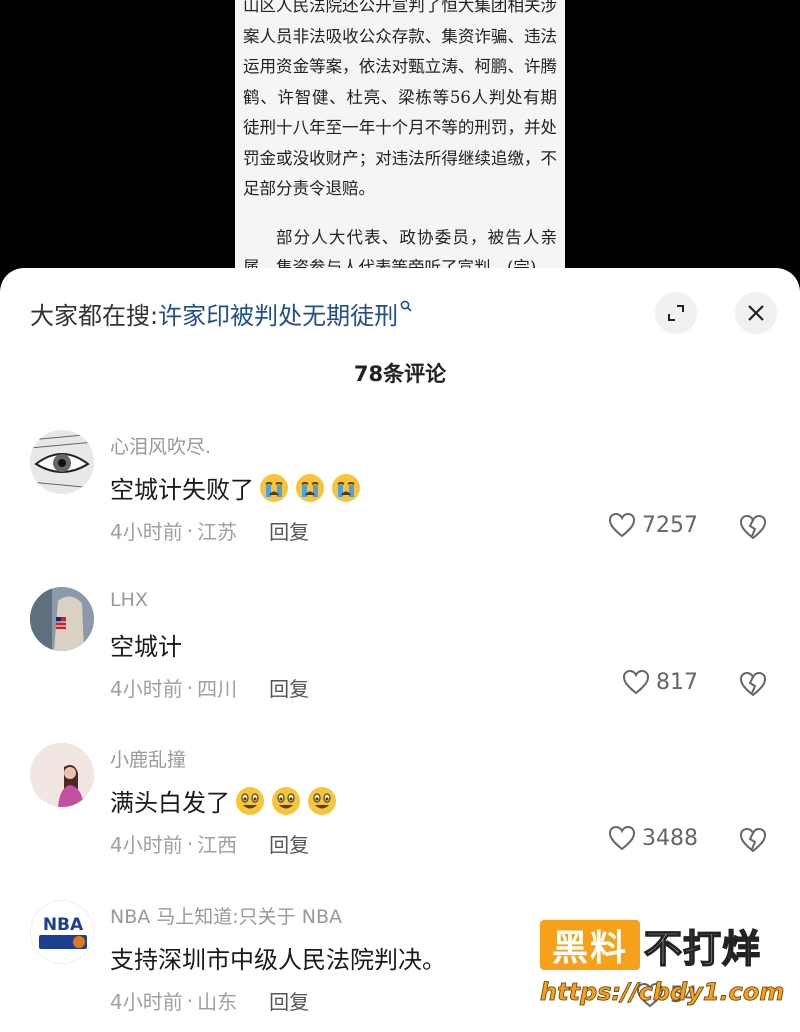 The width and height of the screenshot is (800, 1032). I want to click on site-watermark: 黑料 不打烊 https://cbdy1.com, so click(665, 967).